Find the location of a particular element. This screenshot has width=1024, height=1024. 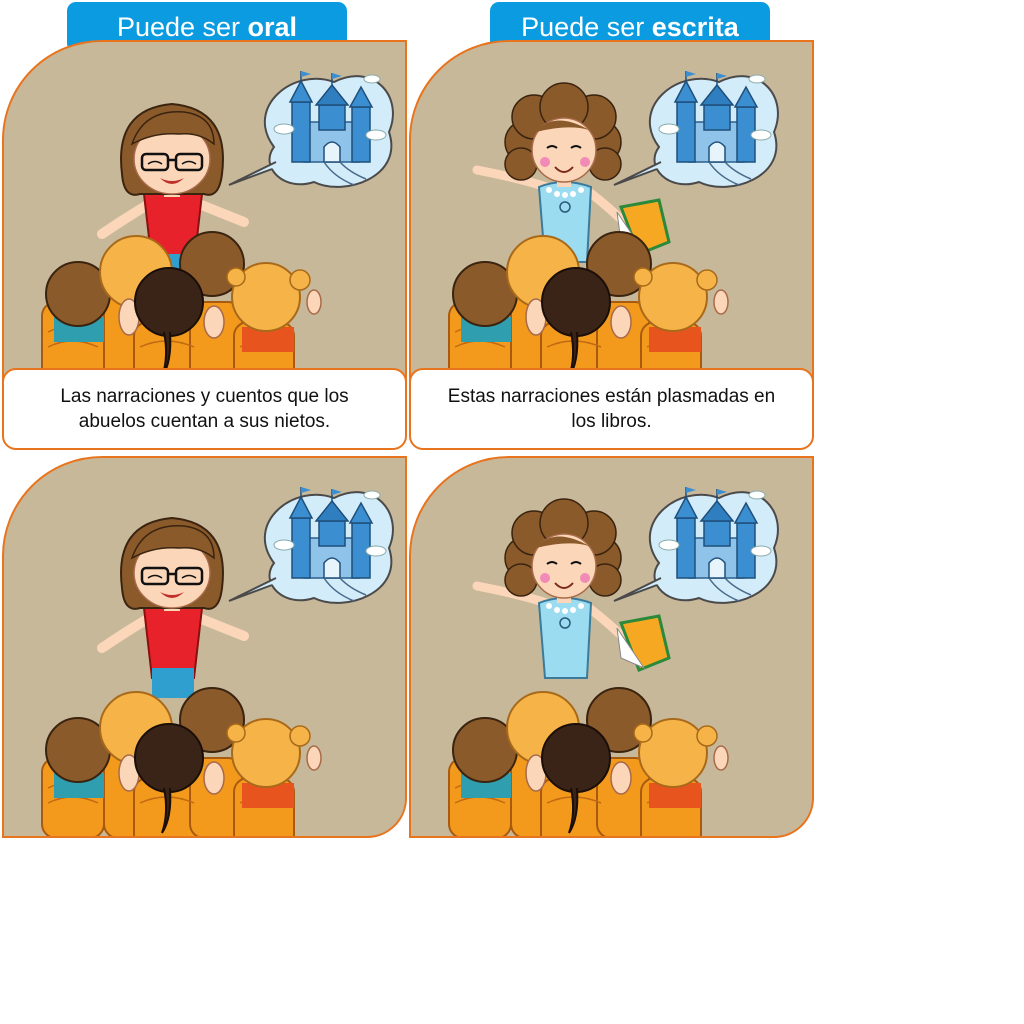

header-oral-prefix: Puede ser is located at coordinates (182, 27).